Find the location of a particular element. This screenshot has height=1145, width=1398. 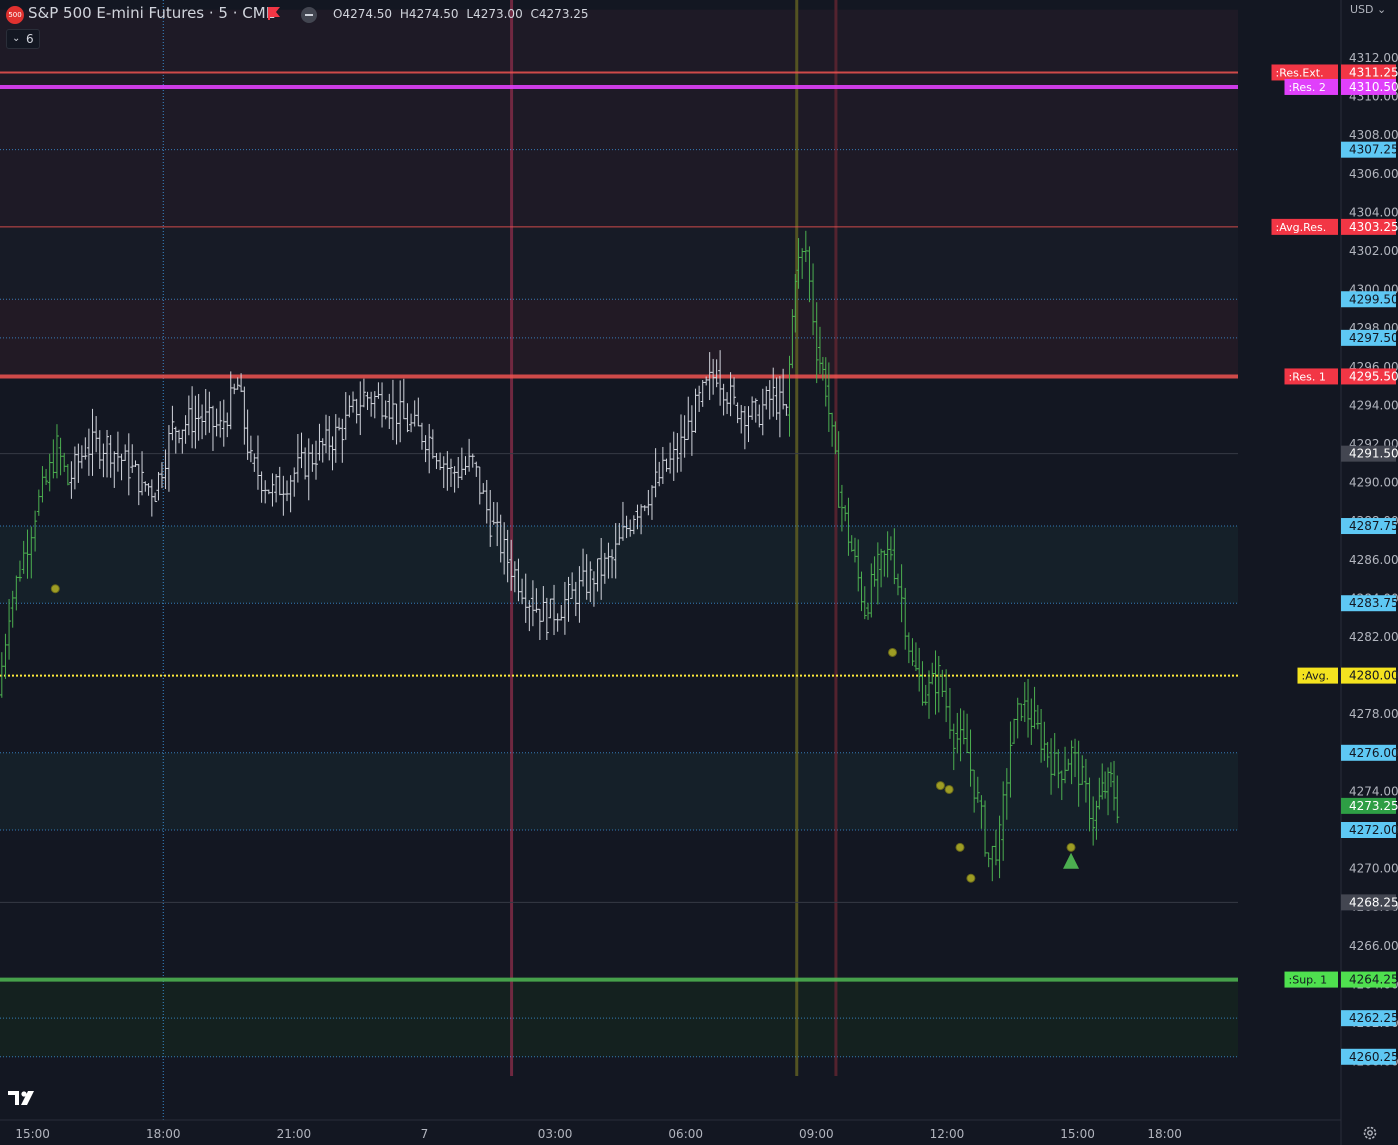

ohlc-values: O4274.50 H4274.50 L4273.00 C4273.25 is located at coordinates (463, 14).